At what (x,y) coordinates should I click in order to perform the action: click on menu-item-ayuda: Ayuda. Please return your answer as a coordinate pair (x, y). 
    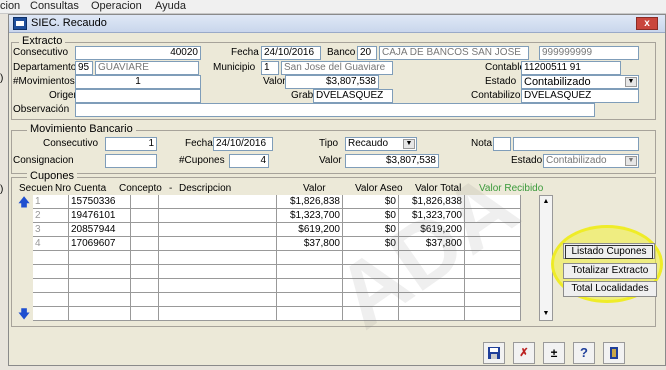
    Looking at the image, I should click on (170, 6).